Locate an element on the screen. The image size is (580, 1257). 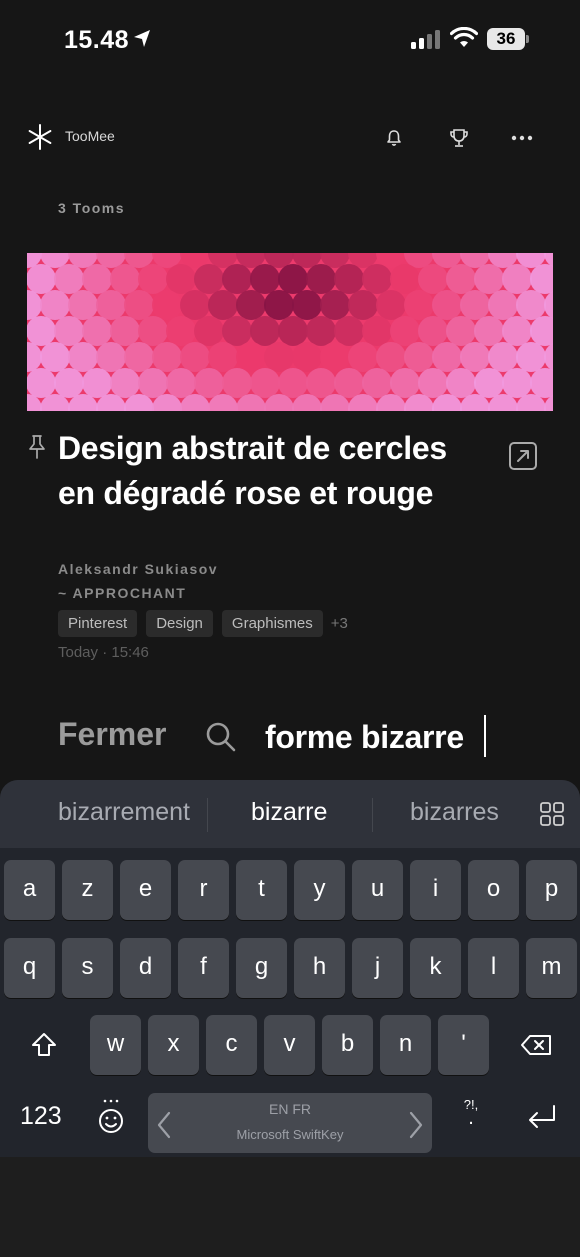
key-v: v is located at coordinates (289, 1045).